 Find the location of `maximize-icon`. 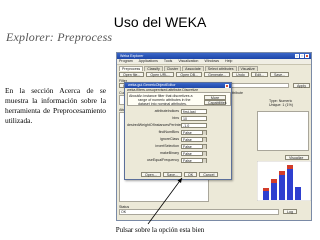

maximize-icon is located at coordinates (302, 56).